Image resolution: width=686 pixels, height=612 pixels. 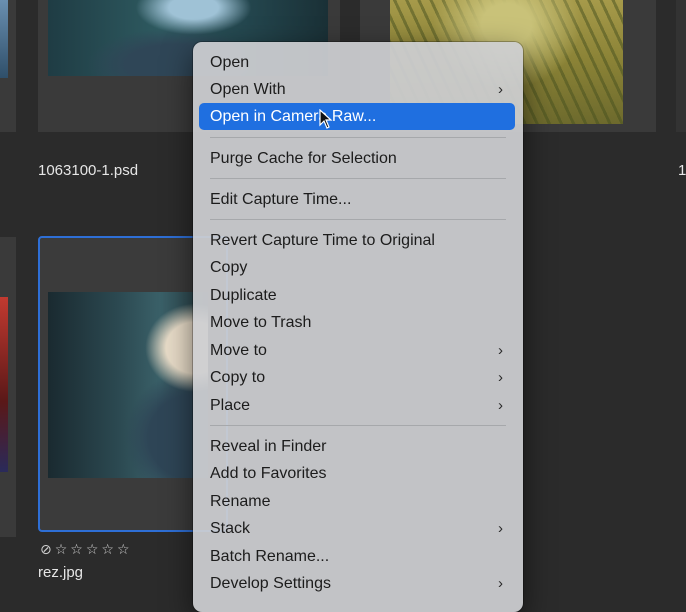 I want to click on thumbnail-image-left-top, so click(x=4, y=39).